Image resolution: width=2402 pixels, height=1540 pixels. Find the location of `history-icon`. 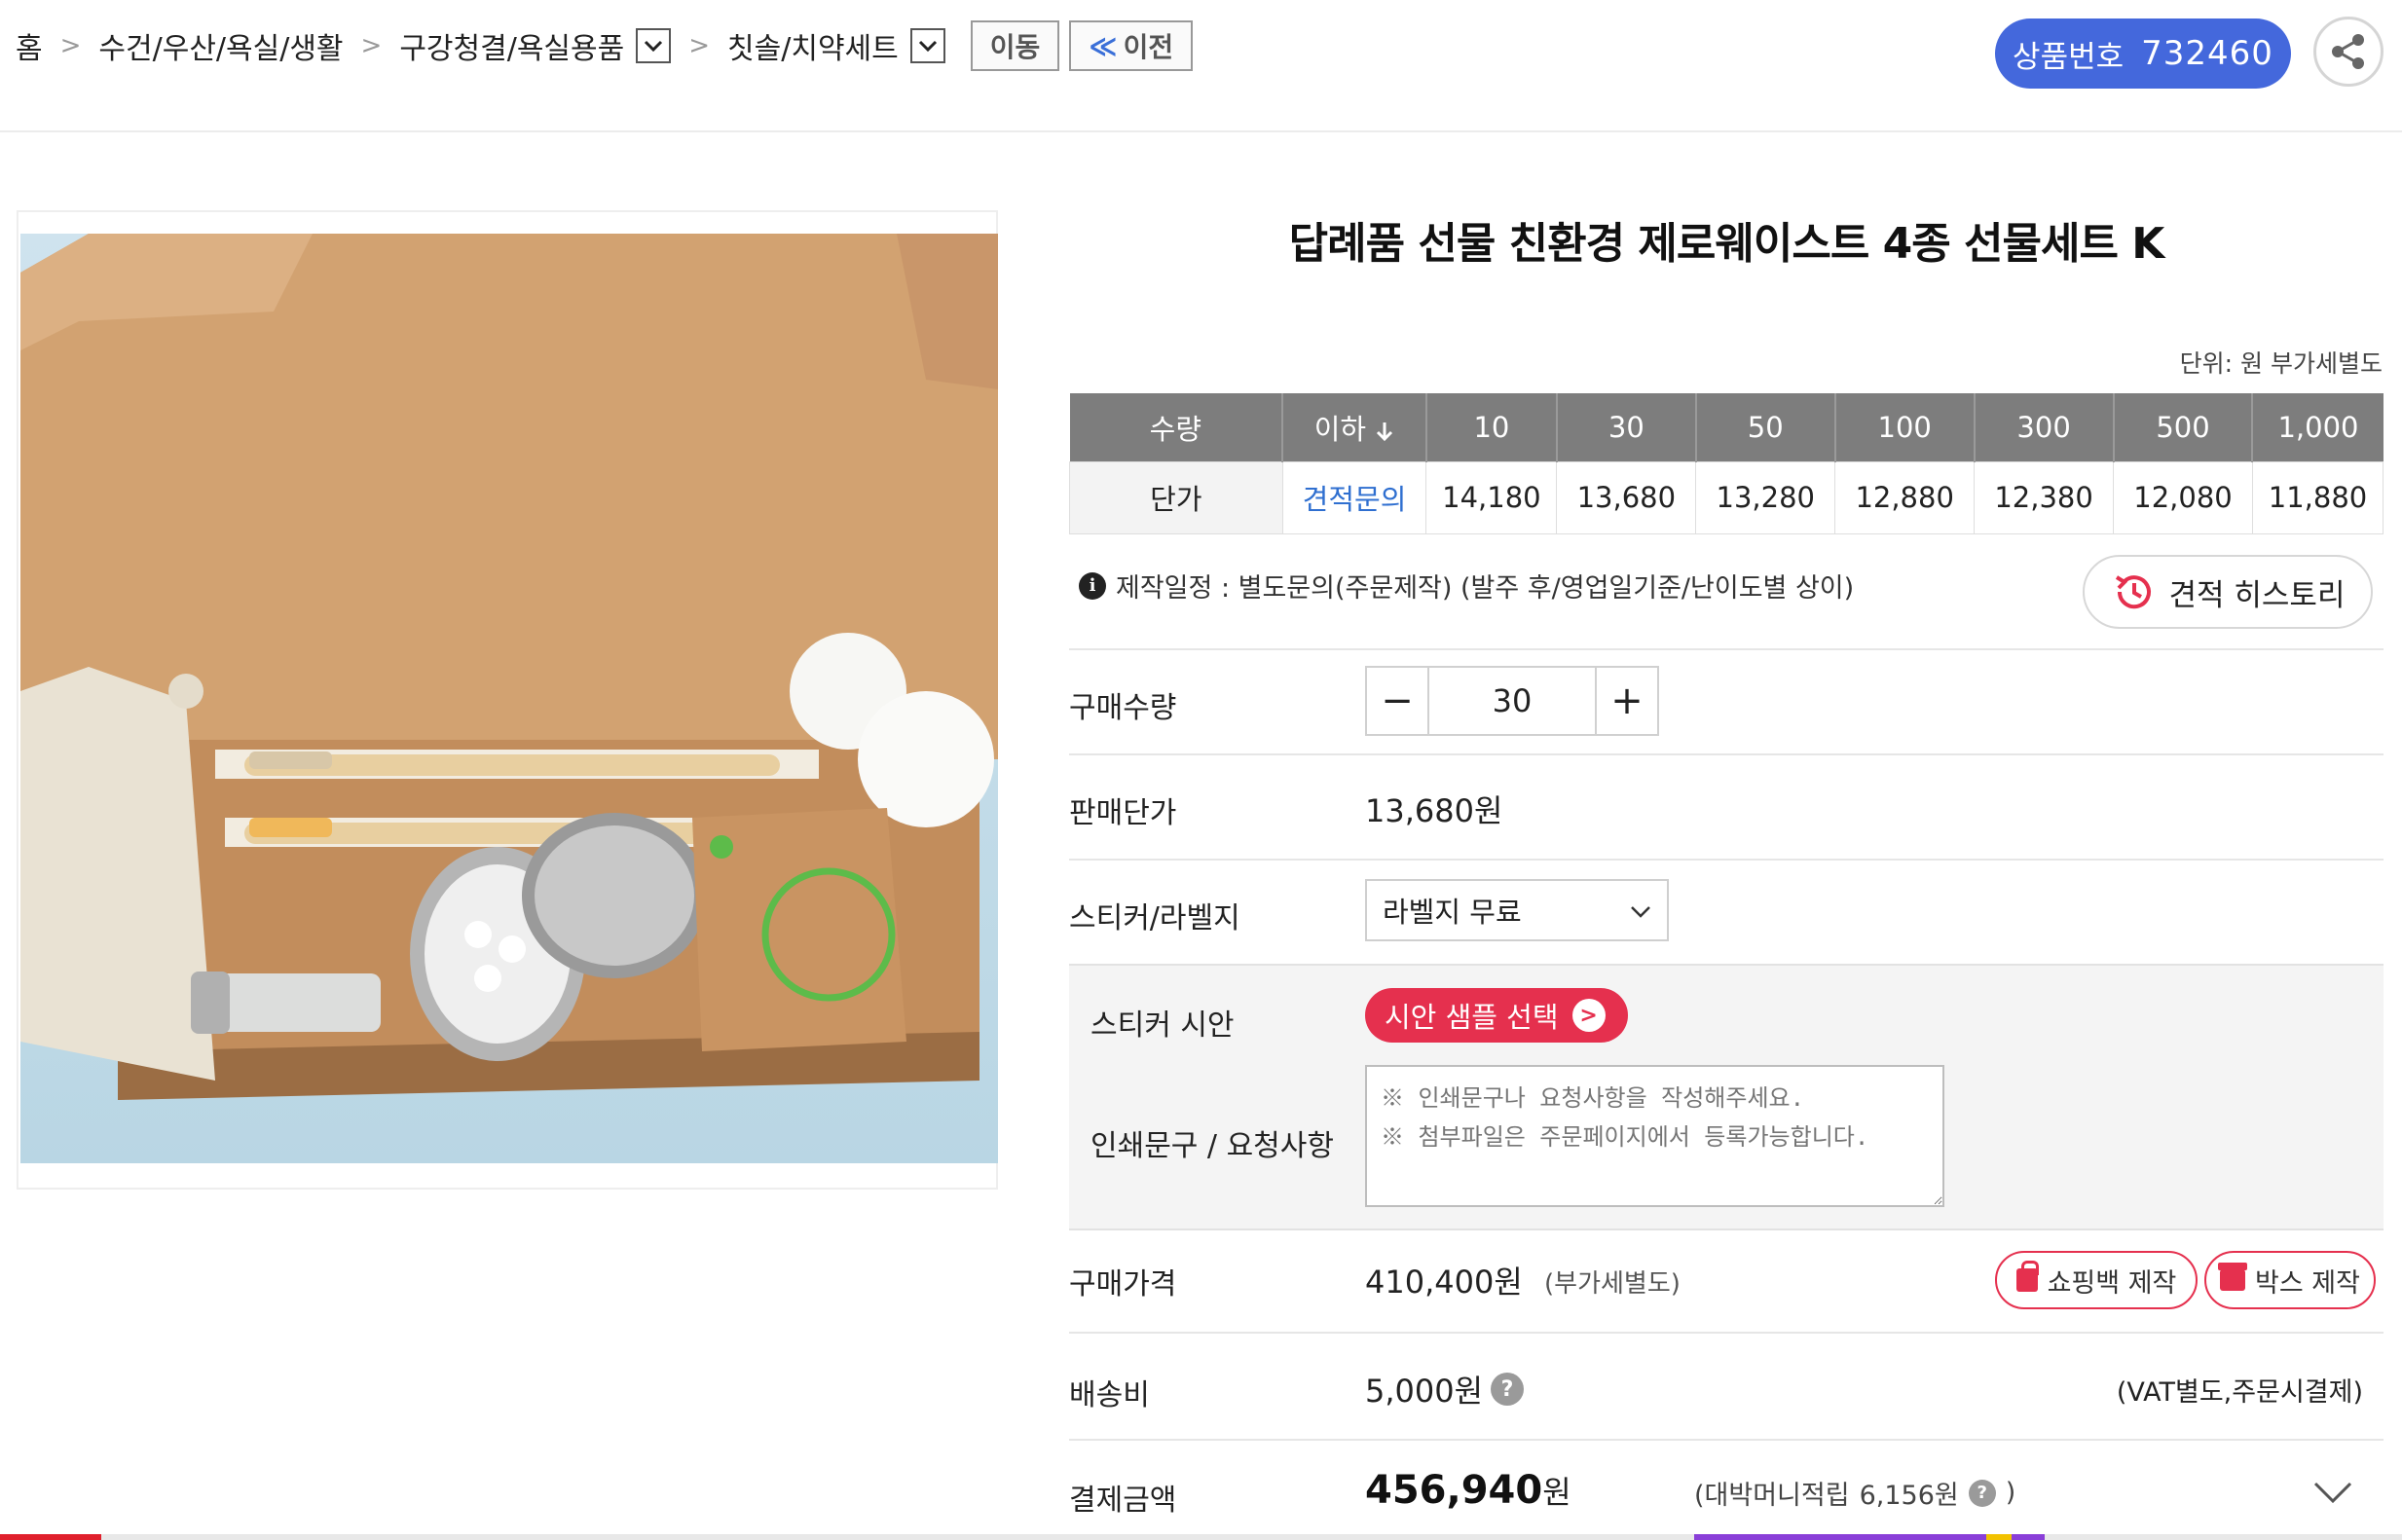

history-icon is located at coordinates (2133, 592).